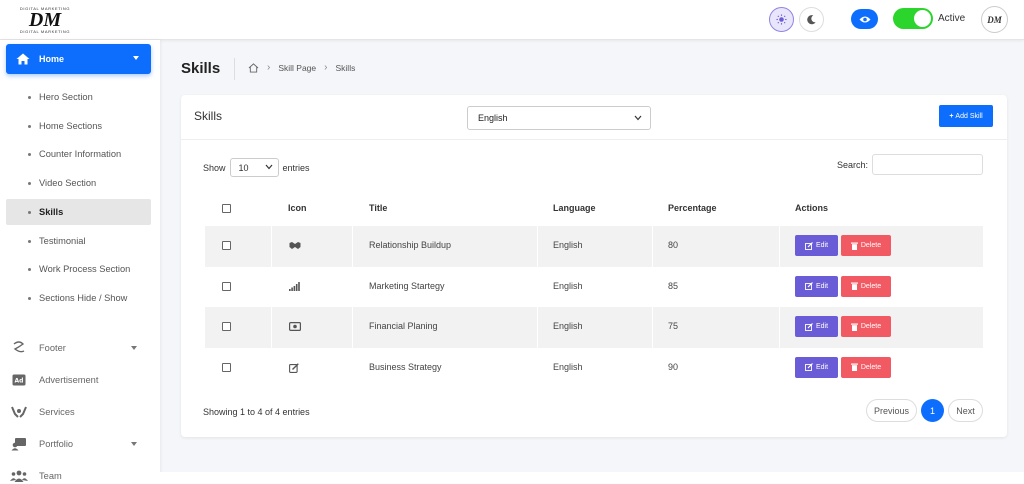 The height and width of the screenshot is (484, 1024). Describe the element at coordinates (809, 245) in the screenshot. I see `edit-icon` at that location.